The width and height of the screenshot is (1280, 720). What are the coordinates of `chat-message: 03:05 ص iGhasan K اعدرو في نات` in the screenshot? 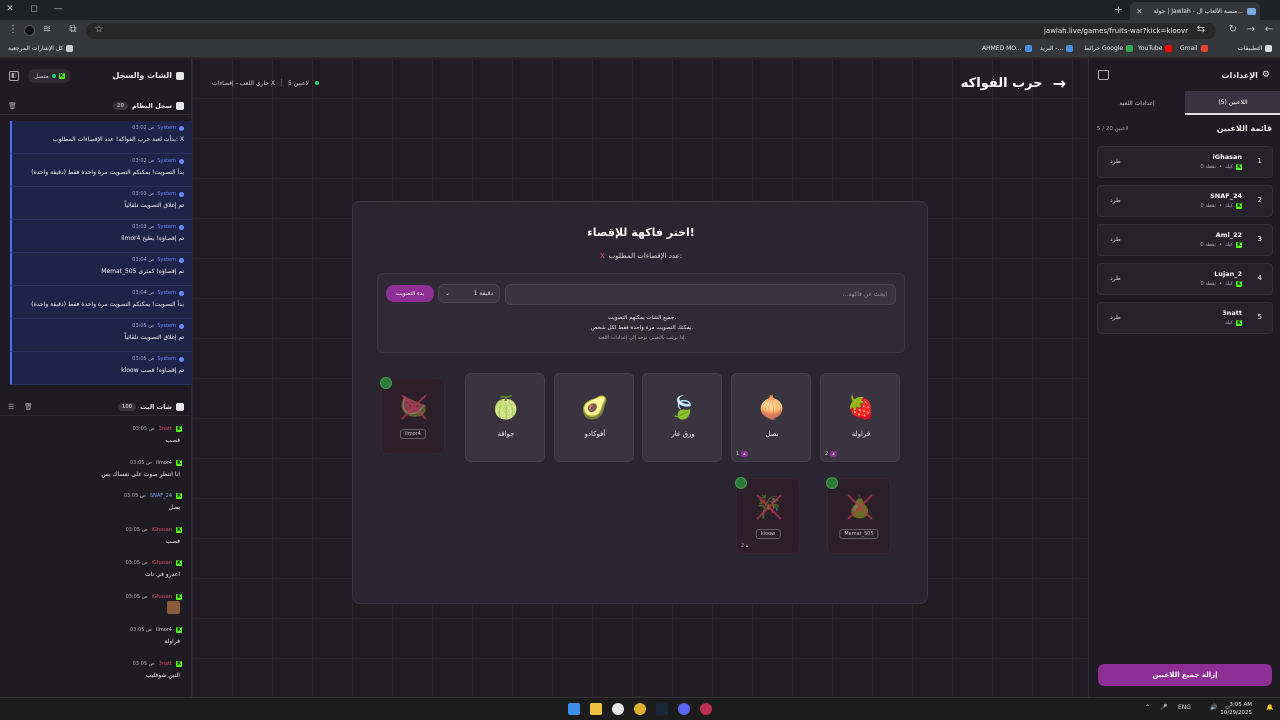 It's located at (96, 573).